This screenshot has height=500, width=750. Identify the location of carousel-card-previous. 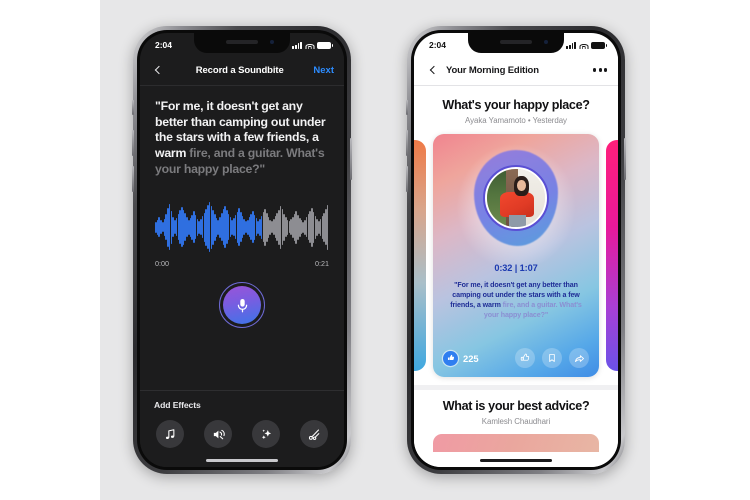
(420, 255).